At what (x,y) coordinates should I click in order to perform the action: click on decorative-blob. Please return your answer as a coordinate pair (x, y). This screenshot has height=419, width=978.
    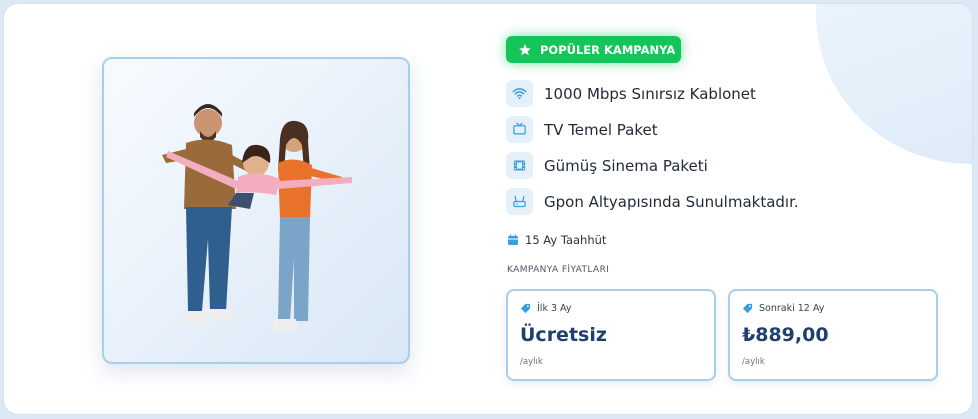
    Looking at the image, I should click on (894, 84).